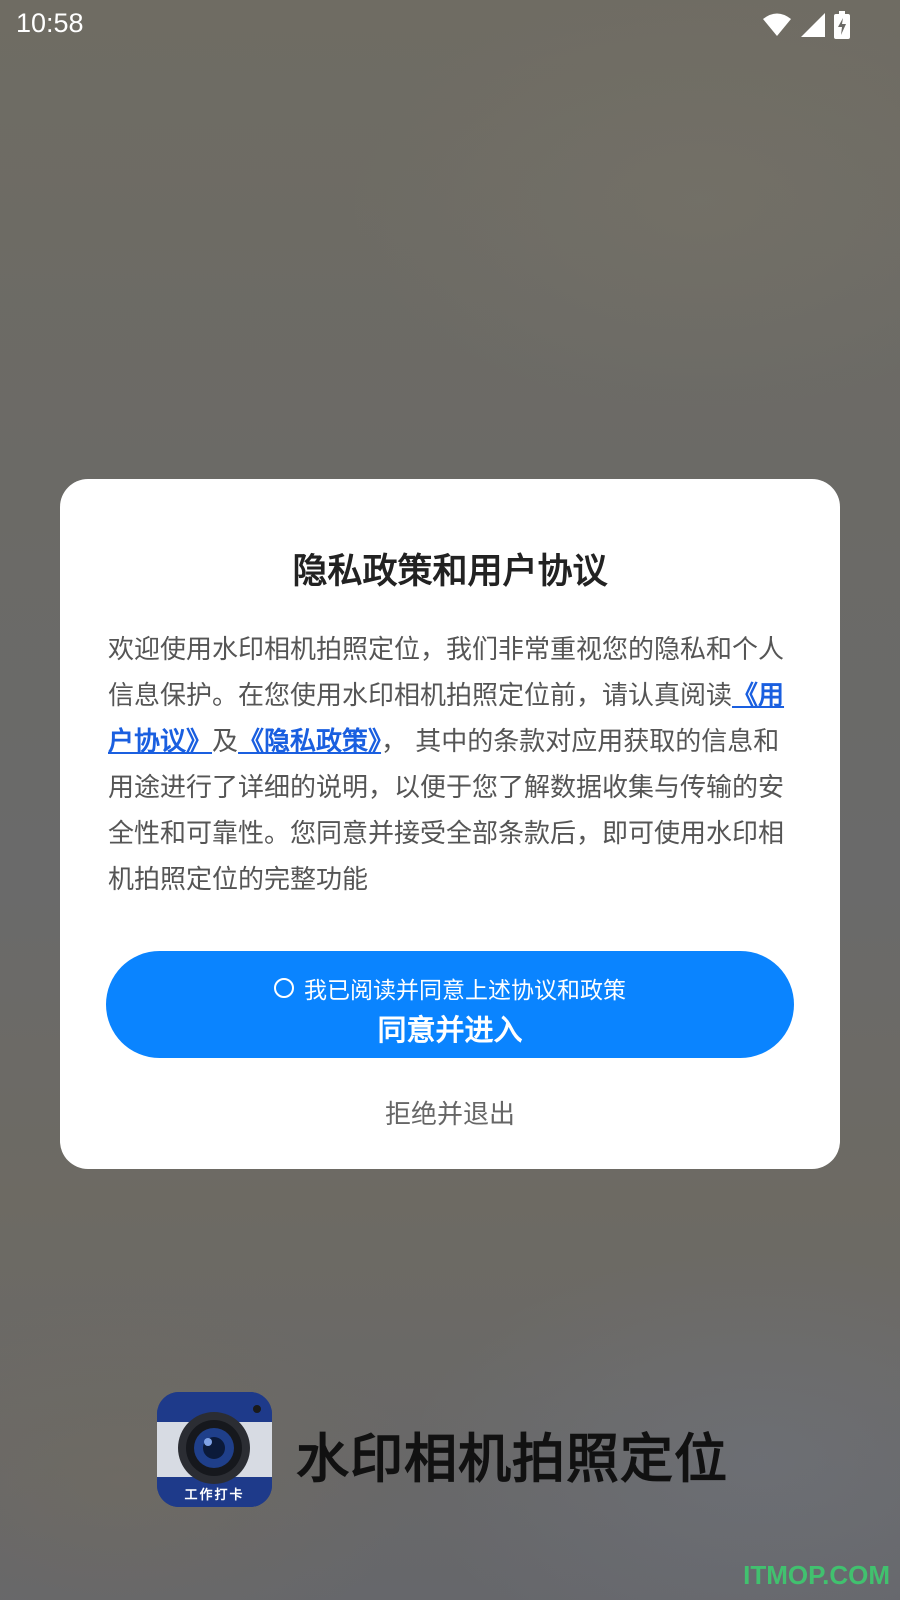 The height and width of the screenshot is (1600, 900). What do you see at coordinates (214, 1449) in the screenshot?
I see `camera-app-icon: 工作打卡` at bounding box center [214, 1449].